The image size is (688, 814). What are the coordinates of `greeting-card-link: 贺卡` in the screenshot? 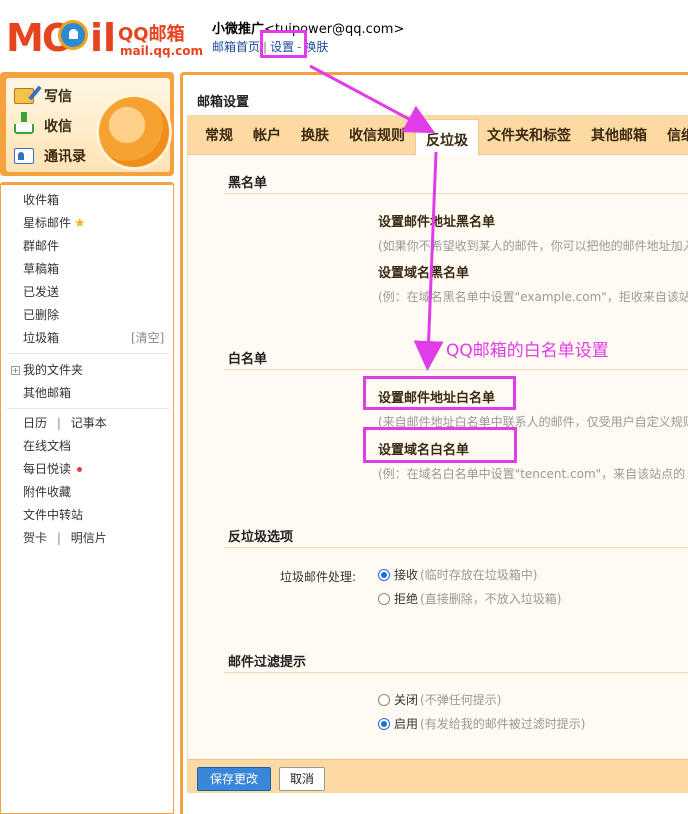 It's located at (35, 538).